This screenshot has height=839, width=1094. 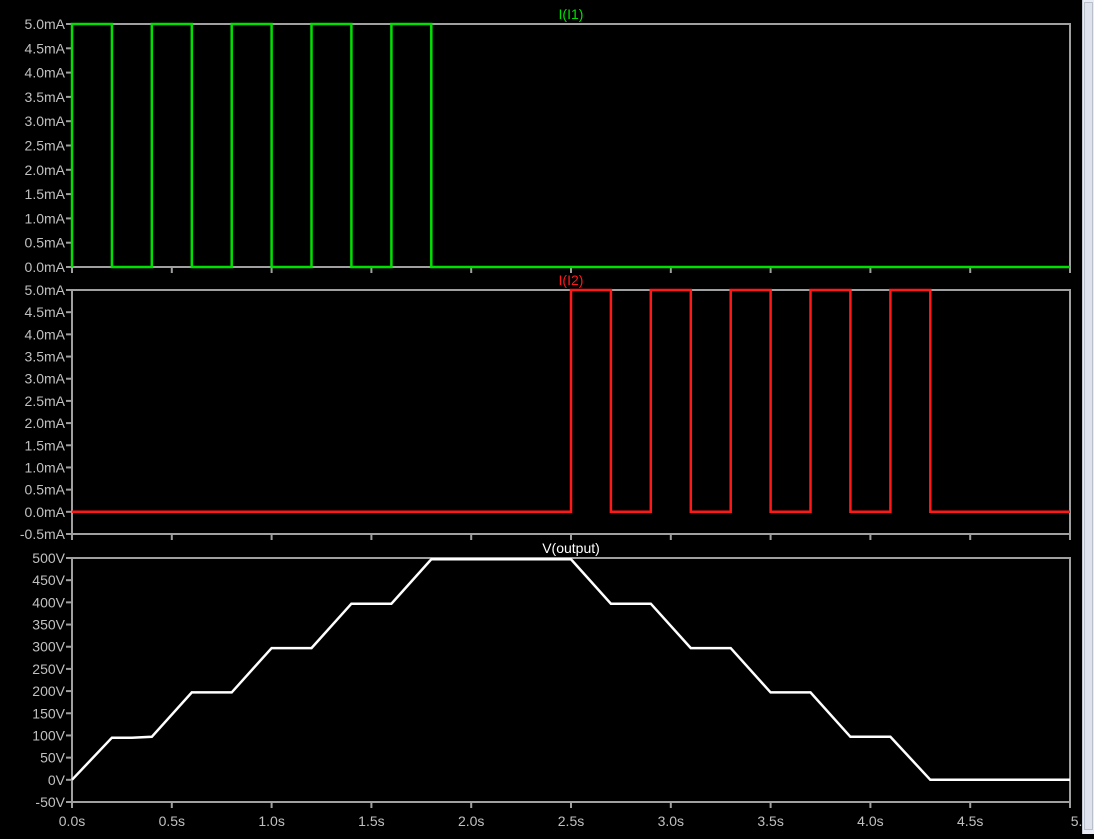 I want to click on pane-2-y-tick-label: 1.5mA, so click(x=45, y=445).